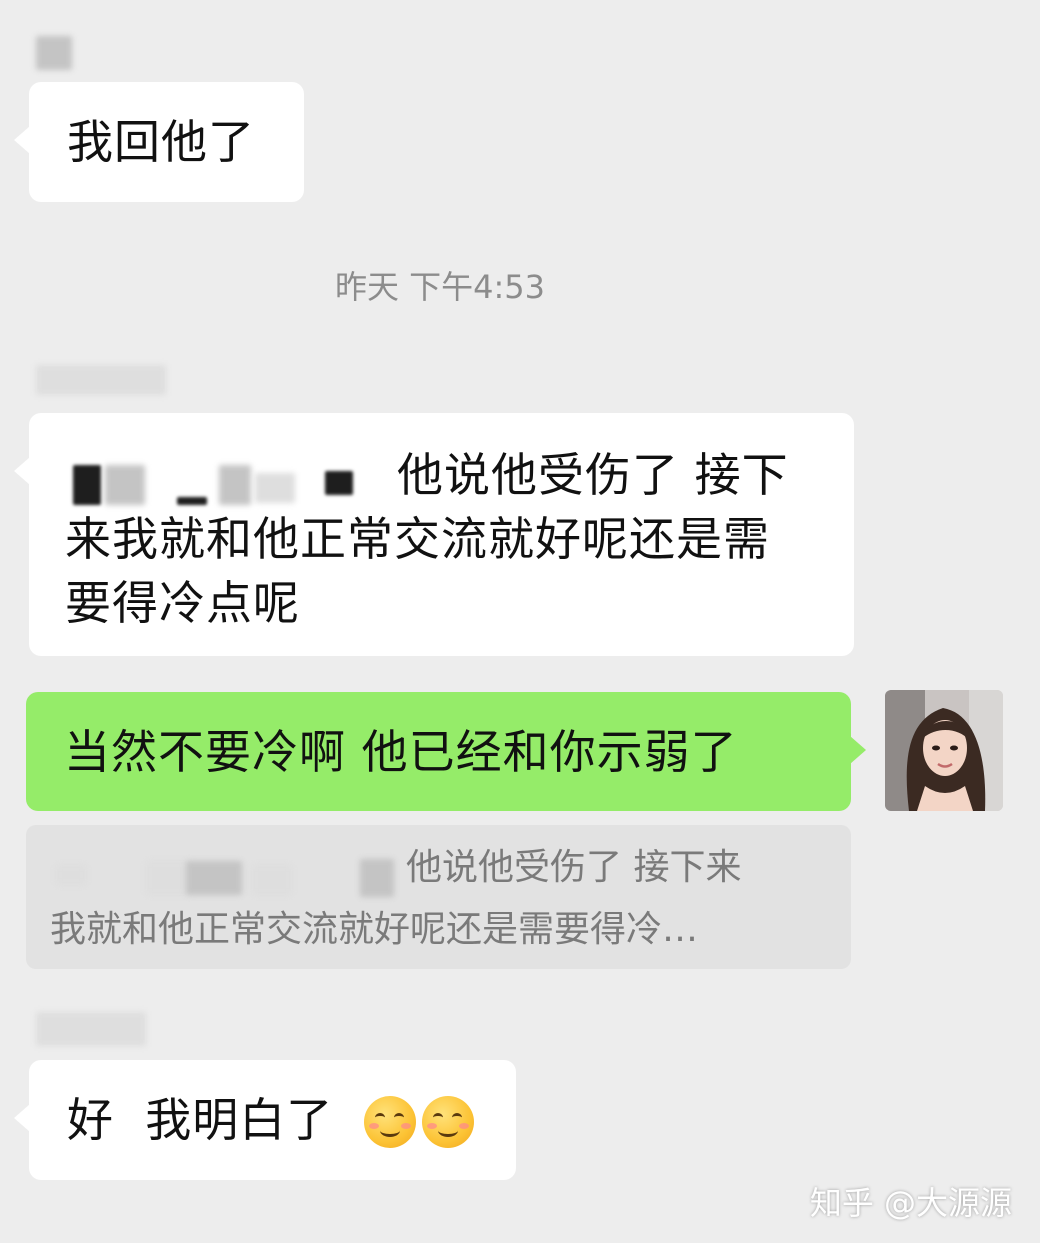 The width and height of the screenshot is (1040, 1243). Describe the element at coordinates (401, 752) in the screenshot. I see `message-text: 当然不要冷啊 他已经和你示弱了` at that location.